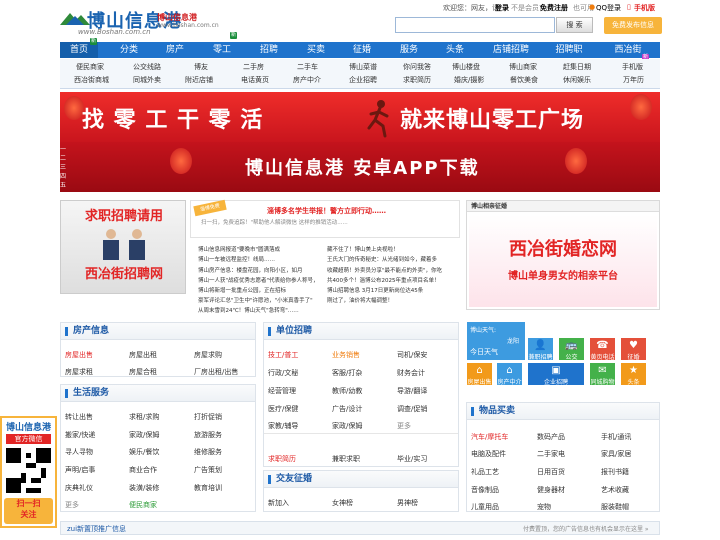  What do you see at coordinates (496, 341) in the screenshot?
I see `weather-tile: 博山天气: 今日天气 龙阳` at bounding box center [496, 341].